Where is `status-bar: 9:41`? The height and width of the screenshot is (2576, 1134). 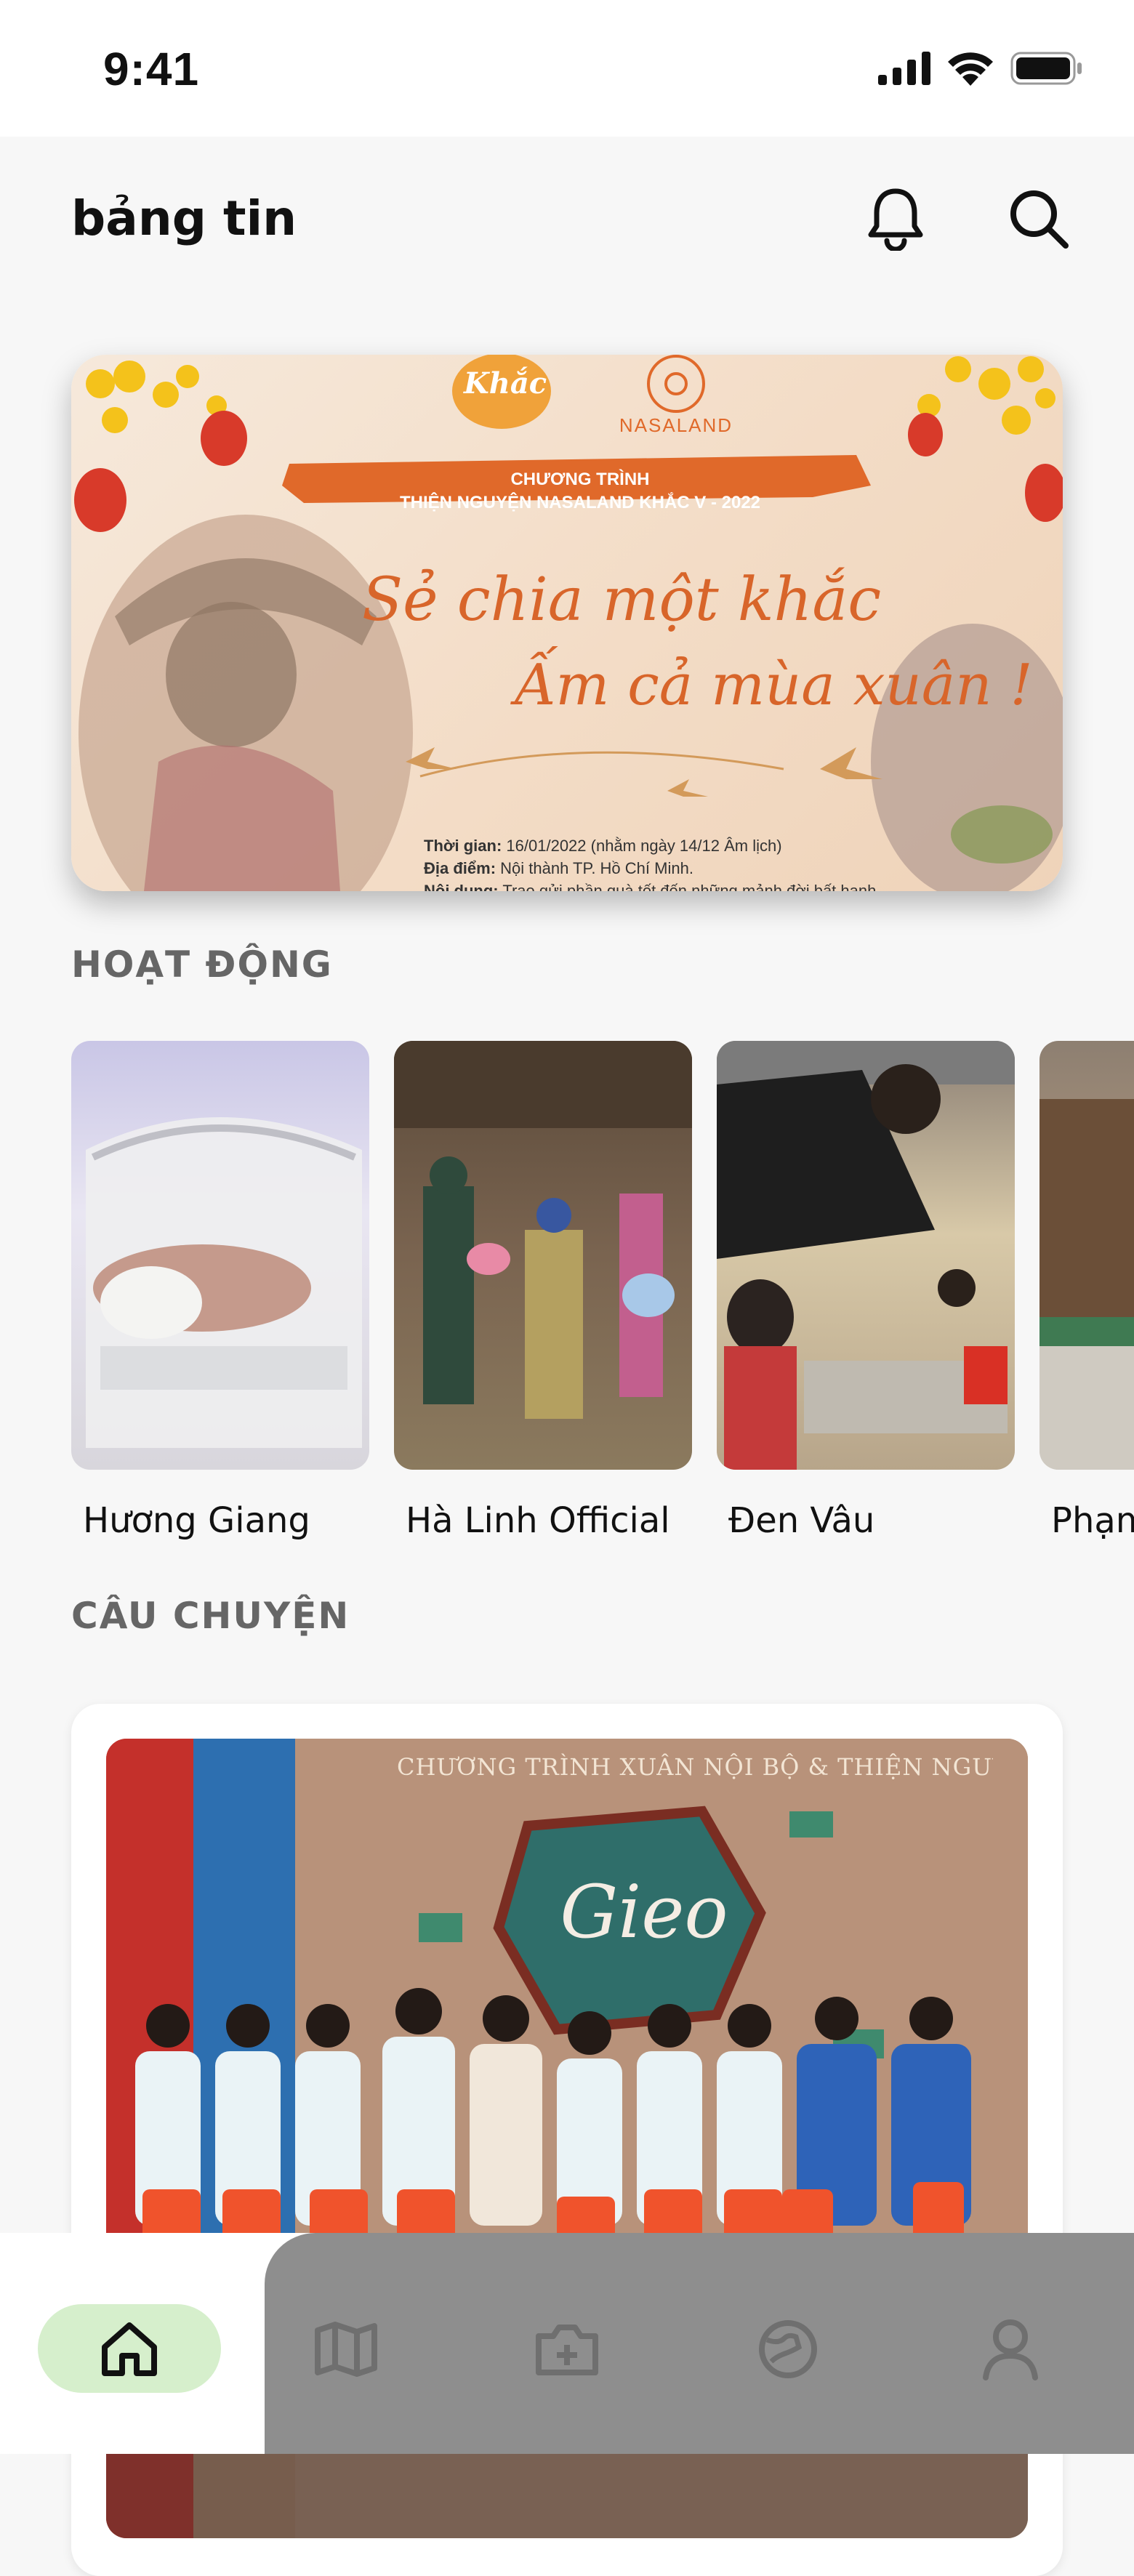
status-bar: 9:41 is located at coordinates (567, 68).